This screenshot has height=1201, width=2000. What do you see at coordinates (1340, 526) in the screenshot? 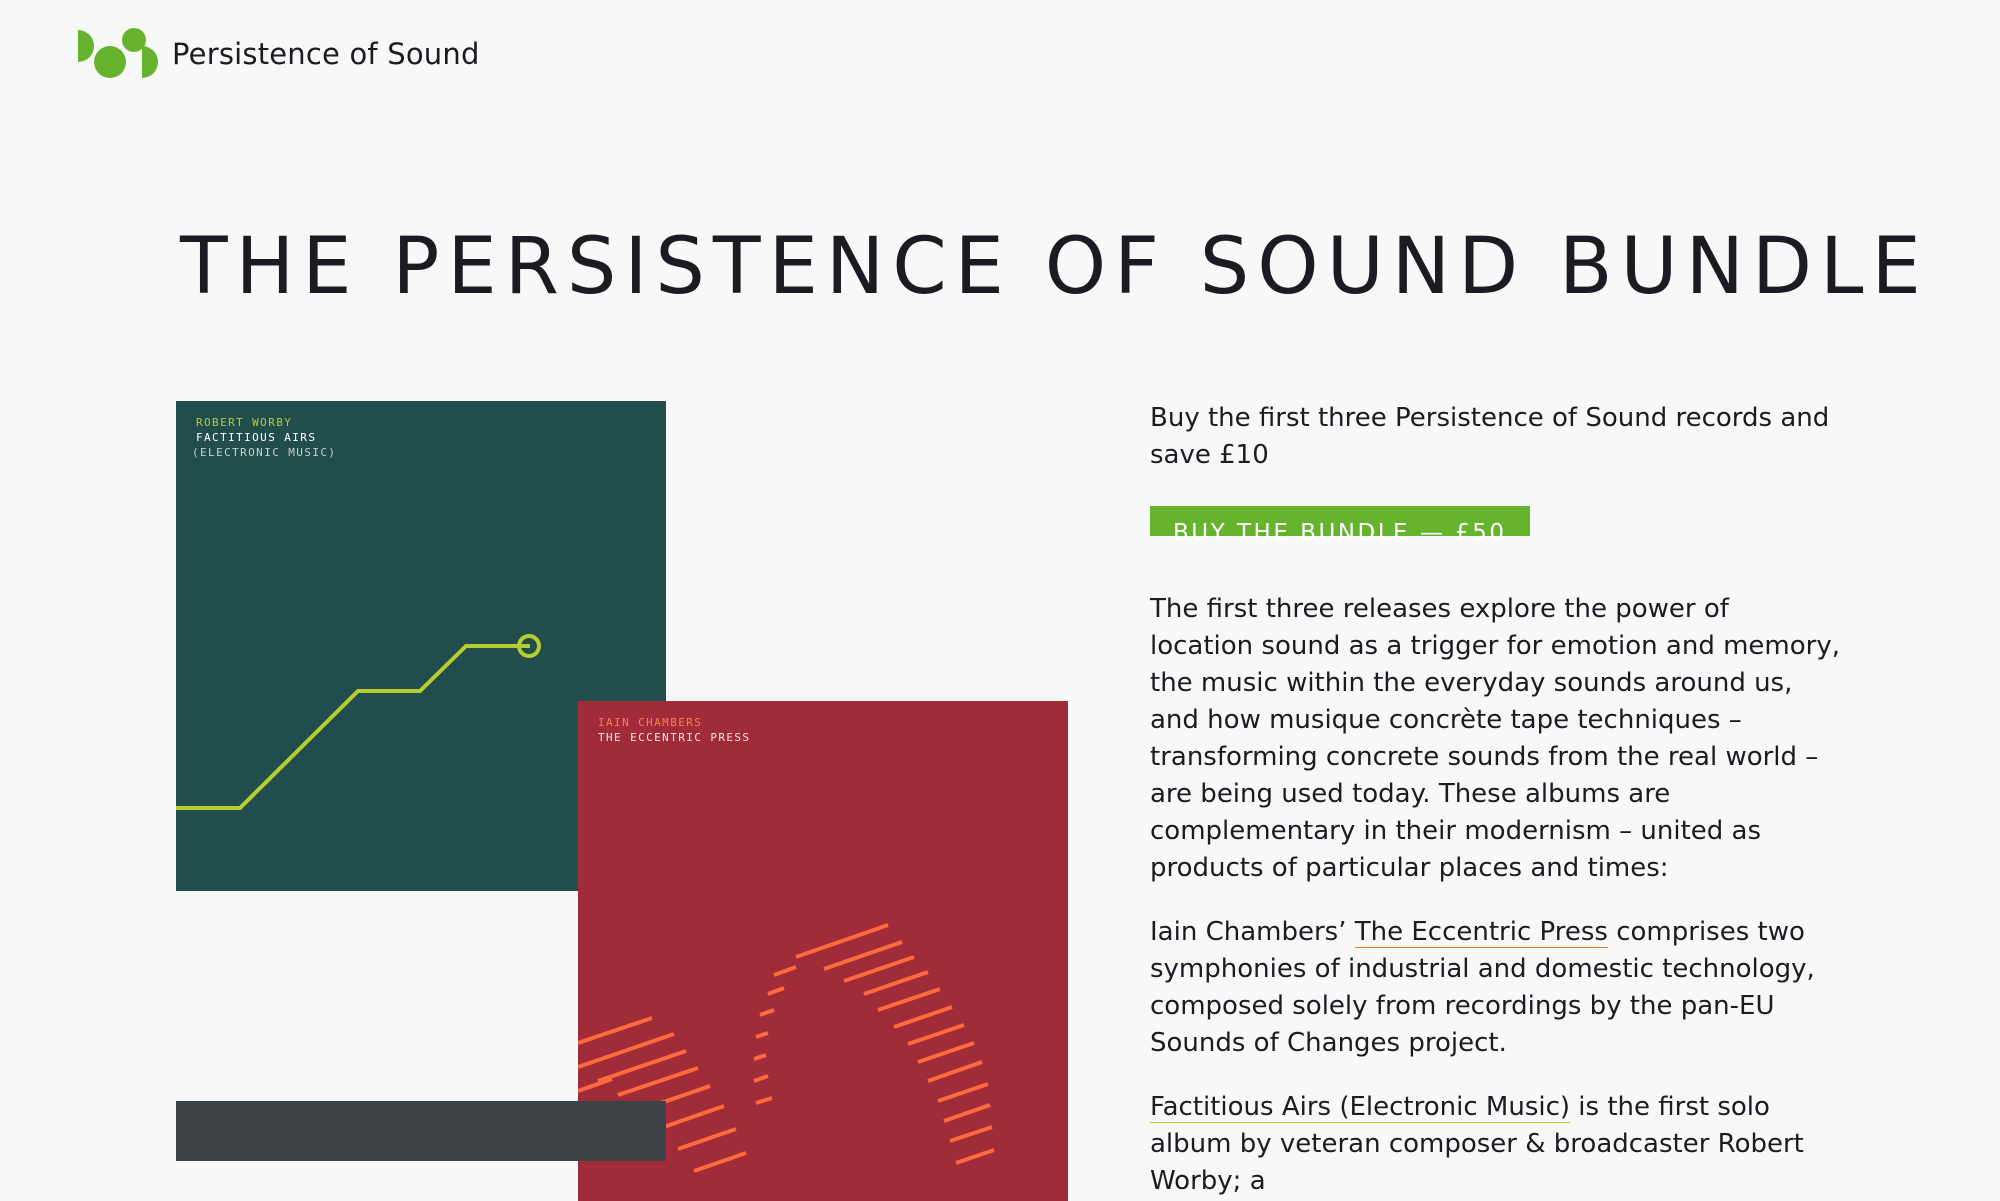
I see `buy-bundle-button: BUY THE BUNDLE — £50` at bounding box center [1340, 526].